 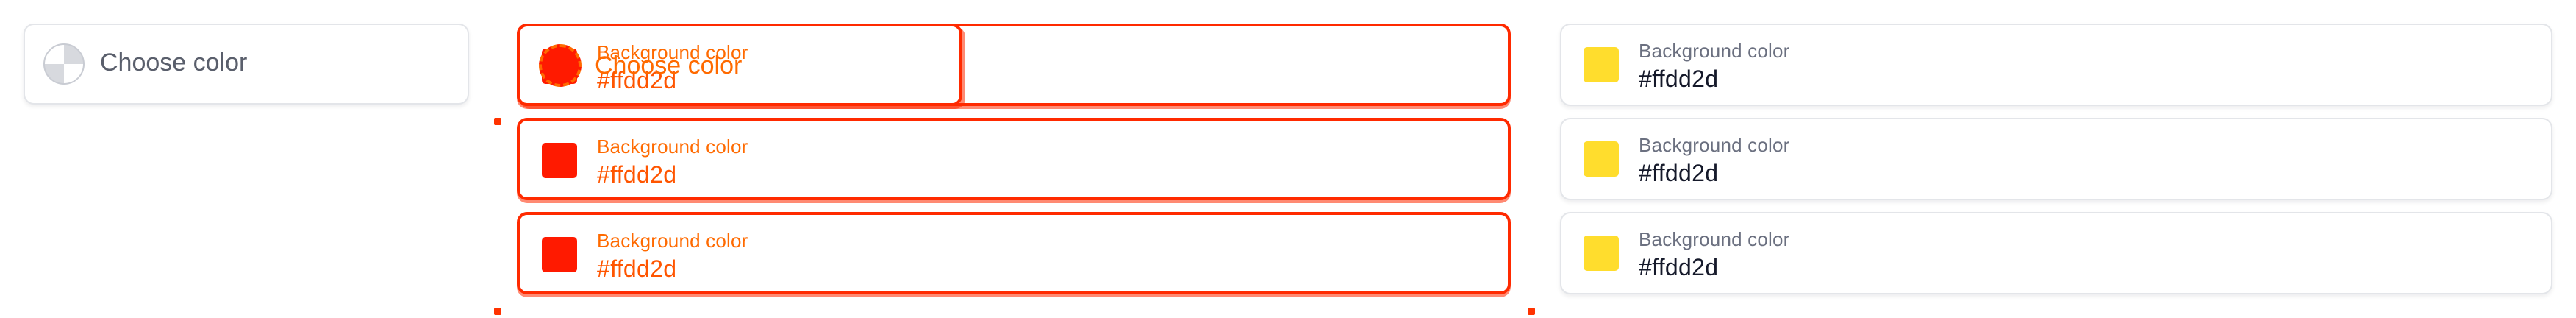 I want to click on background-color-picker-2: Background color #ffdd2d, so click(x=2056, y=159).